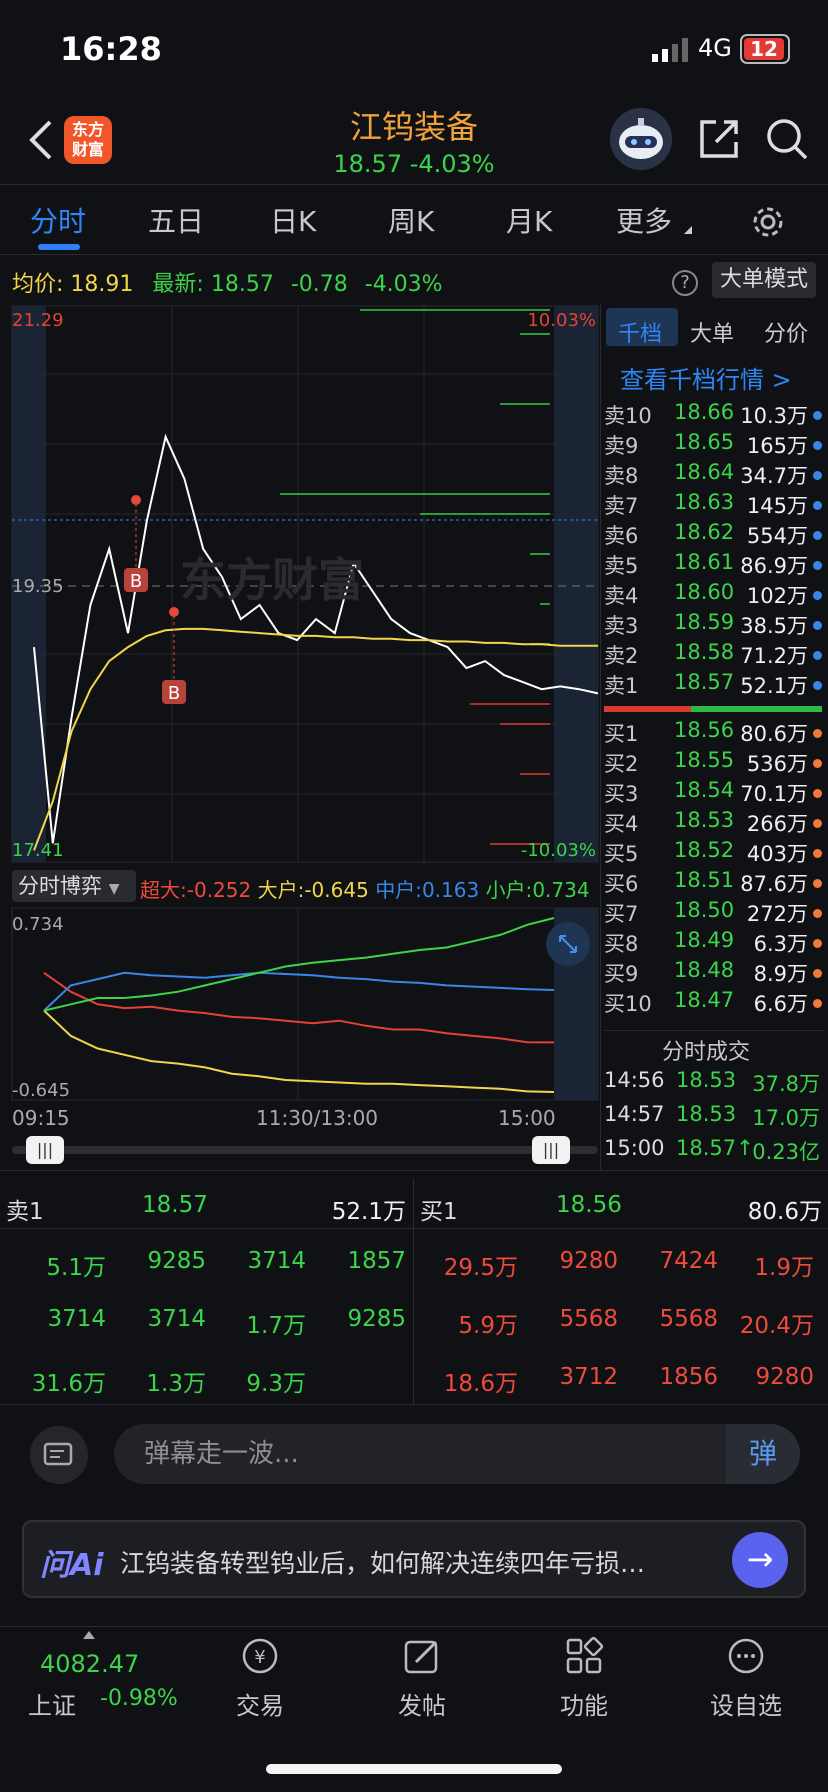 The image size is (828, 1792). What do you see at coordinates (714, 763) in the screenshot?
I see `buy-level-row: 买2 18.55 536万` at bounding box center [714, 763].